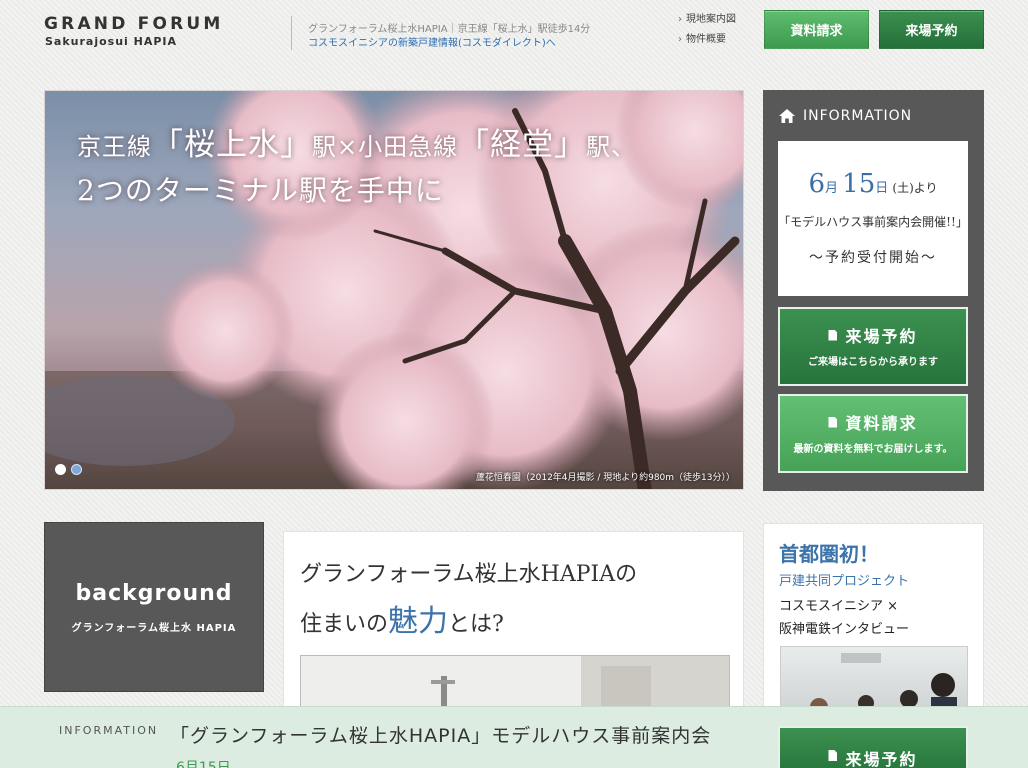 This screenshot has height=768, width=1028. What do you see at coordinates (109, 730) in the screenshot?
I see `bottom-bar-label: INFORMATION` at bounding box center [109, 730].